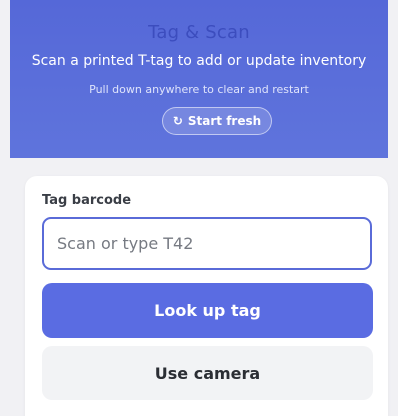  What do you see at coordinates (177, 121) in the screenshot?
I see `refresh-icon: ↻` at bounding box center [177, 121].